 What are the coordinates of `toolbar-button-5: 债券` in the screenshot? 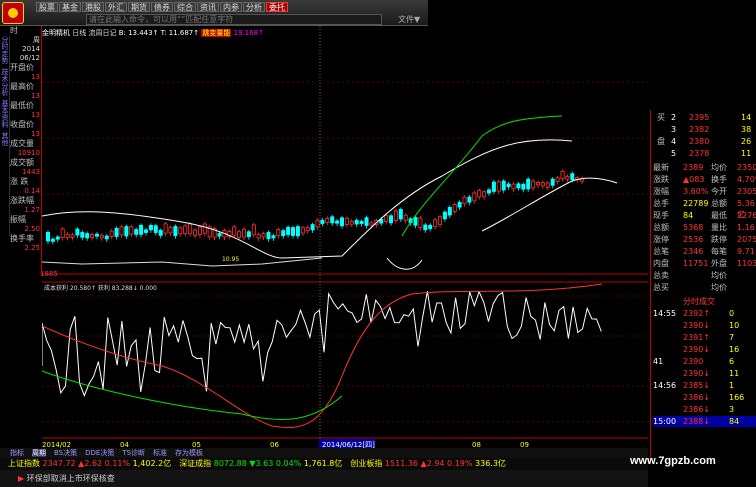 It's located at (162, 7).